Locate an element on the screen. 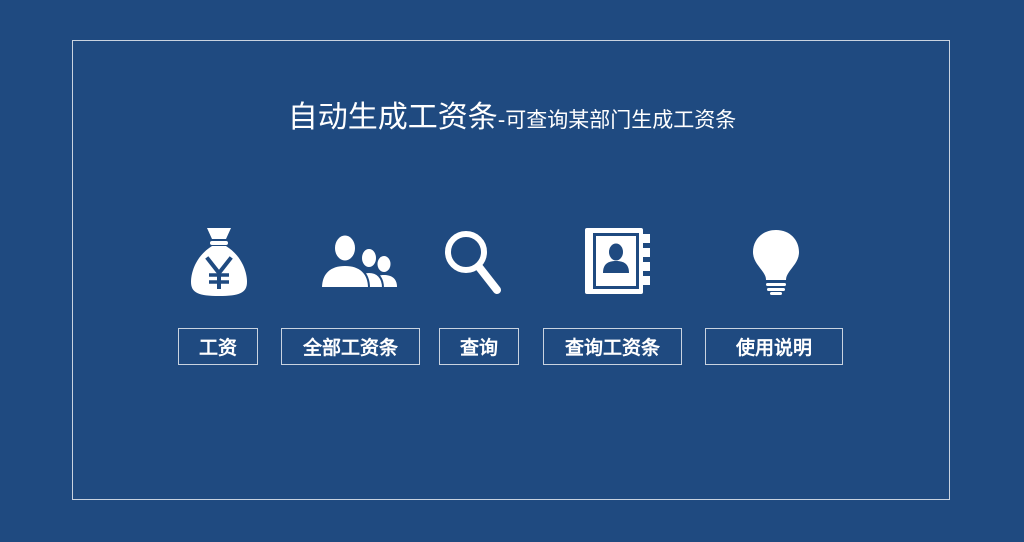  page-title-main: 自动生成工资条 is located at coordinates (392, 117).